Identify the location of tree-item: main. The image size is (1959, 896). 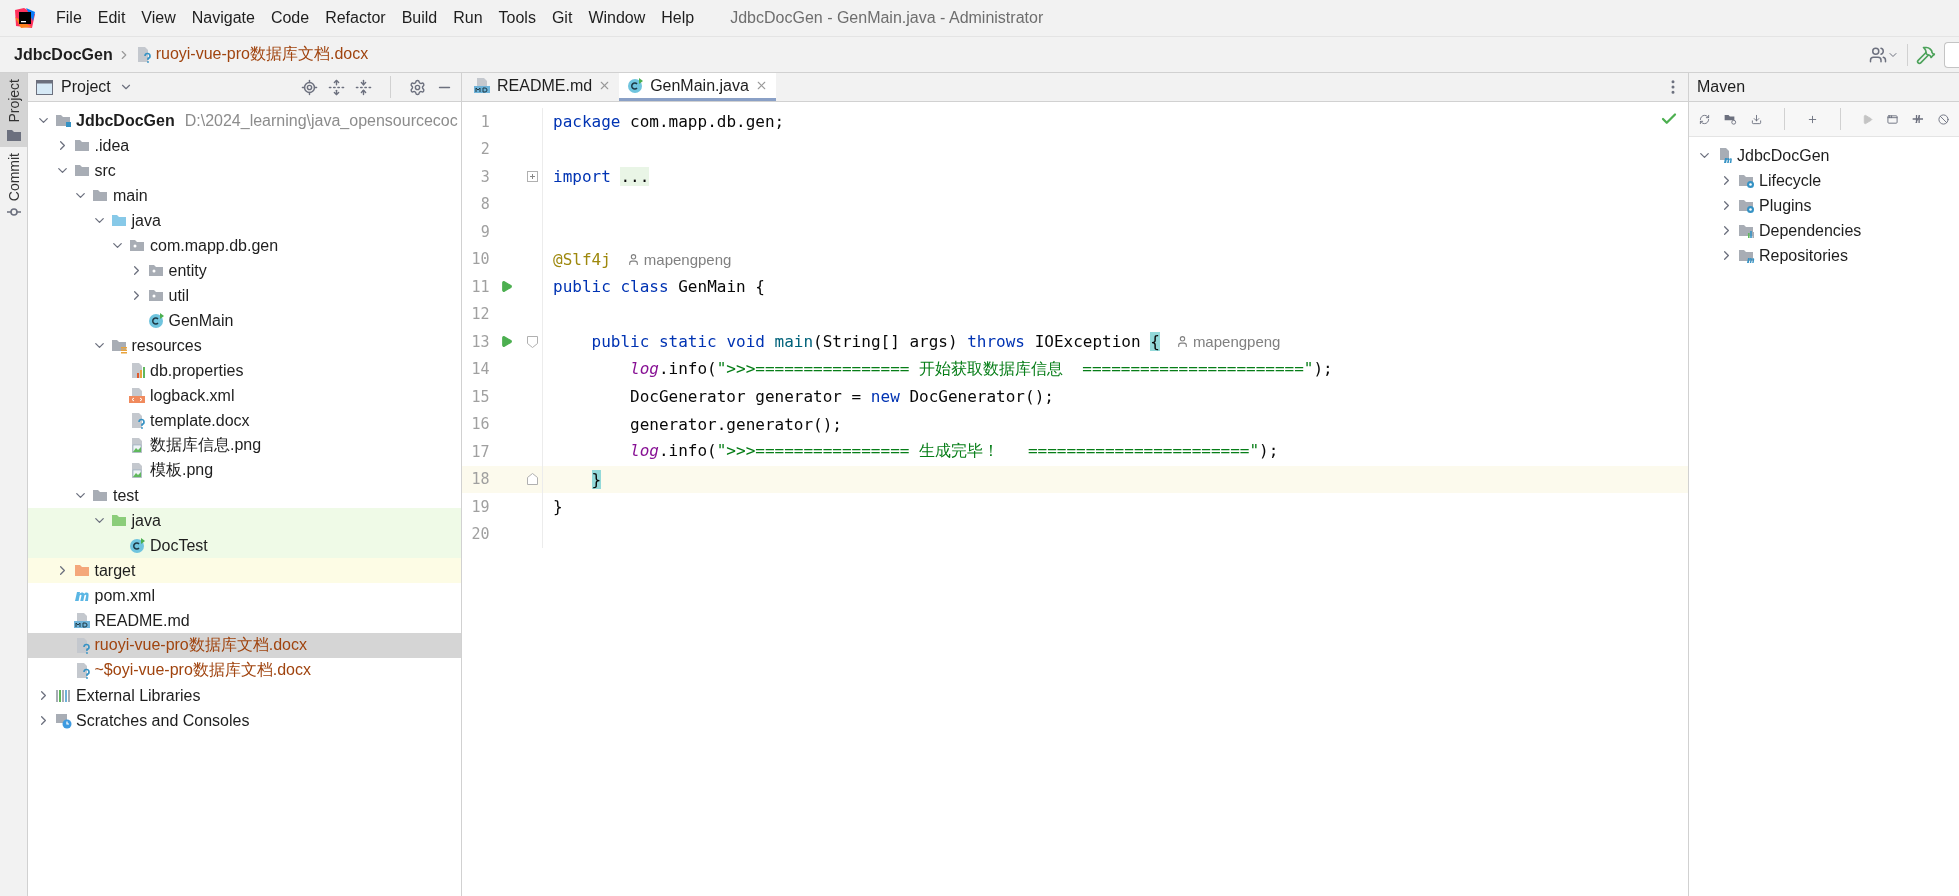
(244, 195).